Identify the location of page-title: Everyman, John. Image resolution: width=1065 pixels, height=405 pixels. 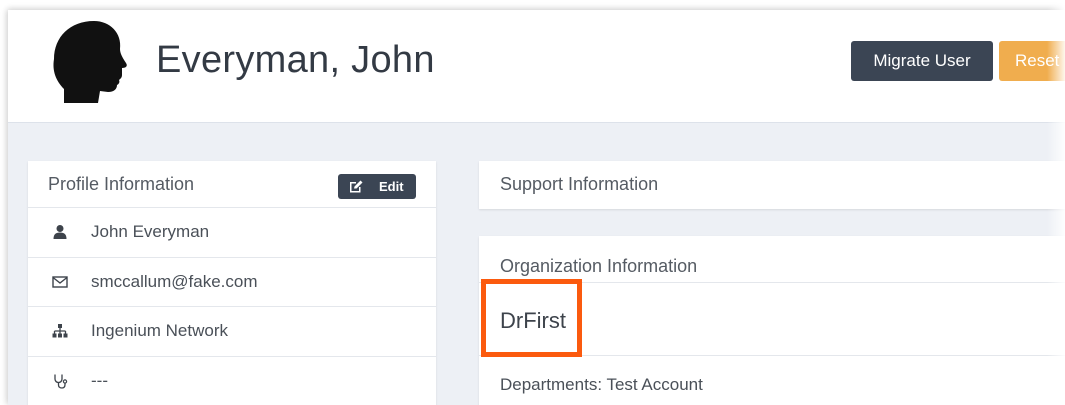
(295, 60).